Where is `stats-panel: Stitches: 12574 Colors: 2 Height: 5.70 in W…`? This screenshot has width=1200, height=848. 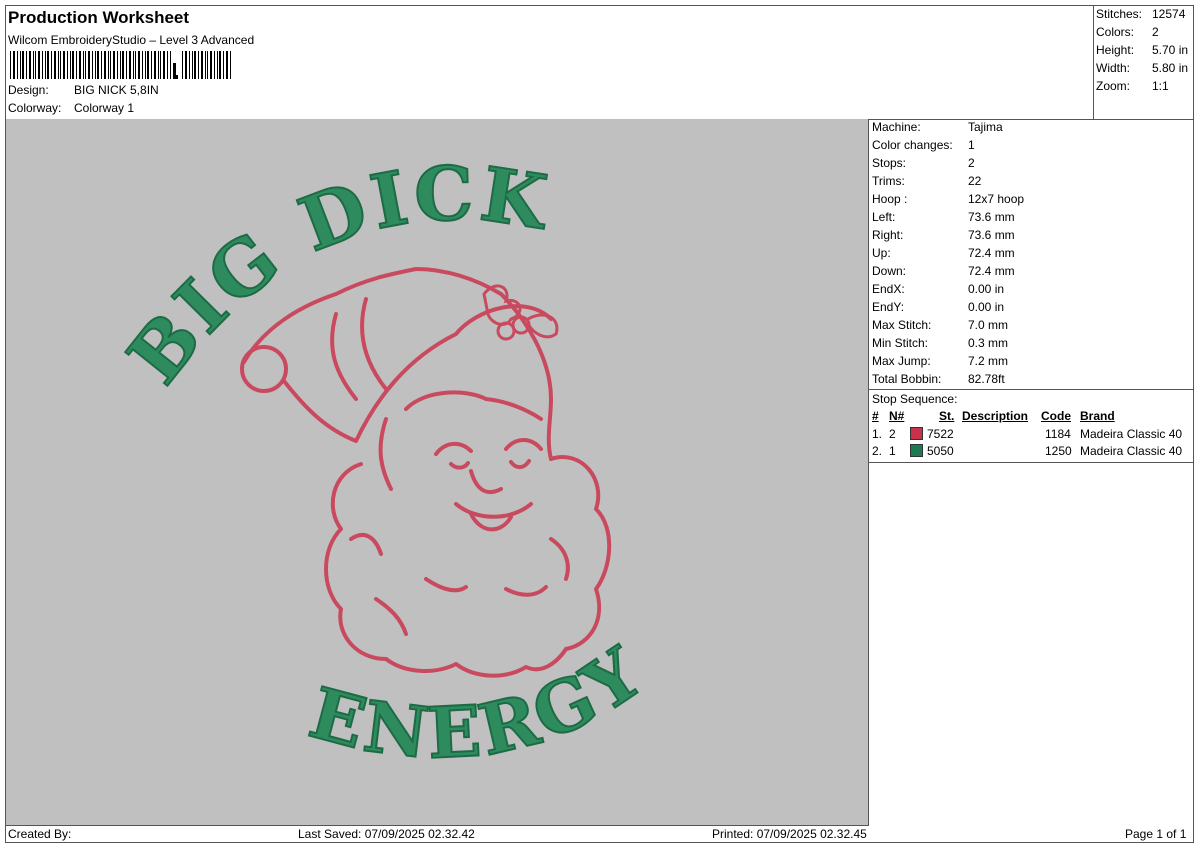
stats-panel: Stitches: 12574 Colors: 2 Height: 5.70 in W… is located at coordinates (1143, 63).